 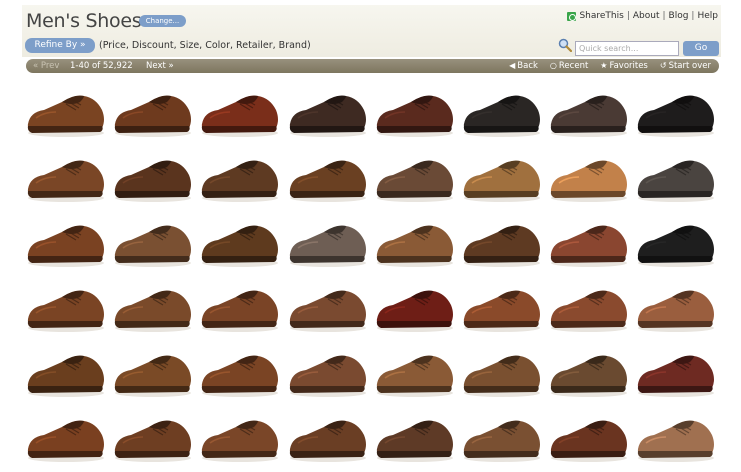 What do you see at coordinates (601, 16) in the screenshot?
I see `sharethis-link: ShareThis` at bounding box center [601, 16].